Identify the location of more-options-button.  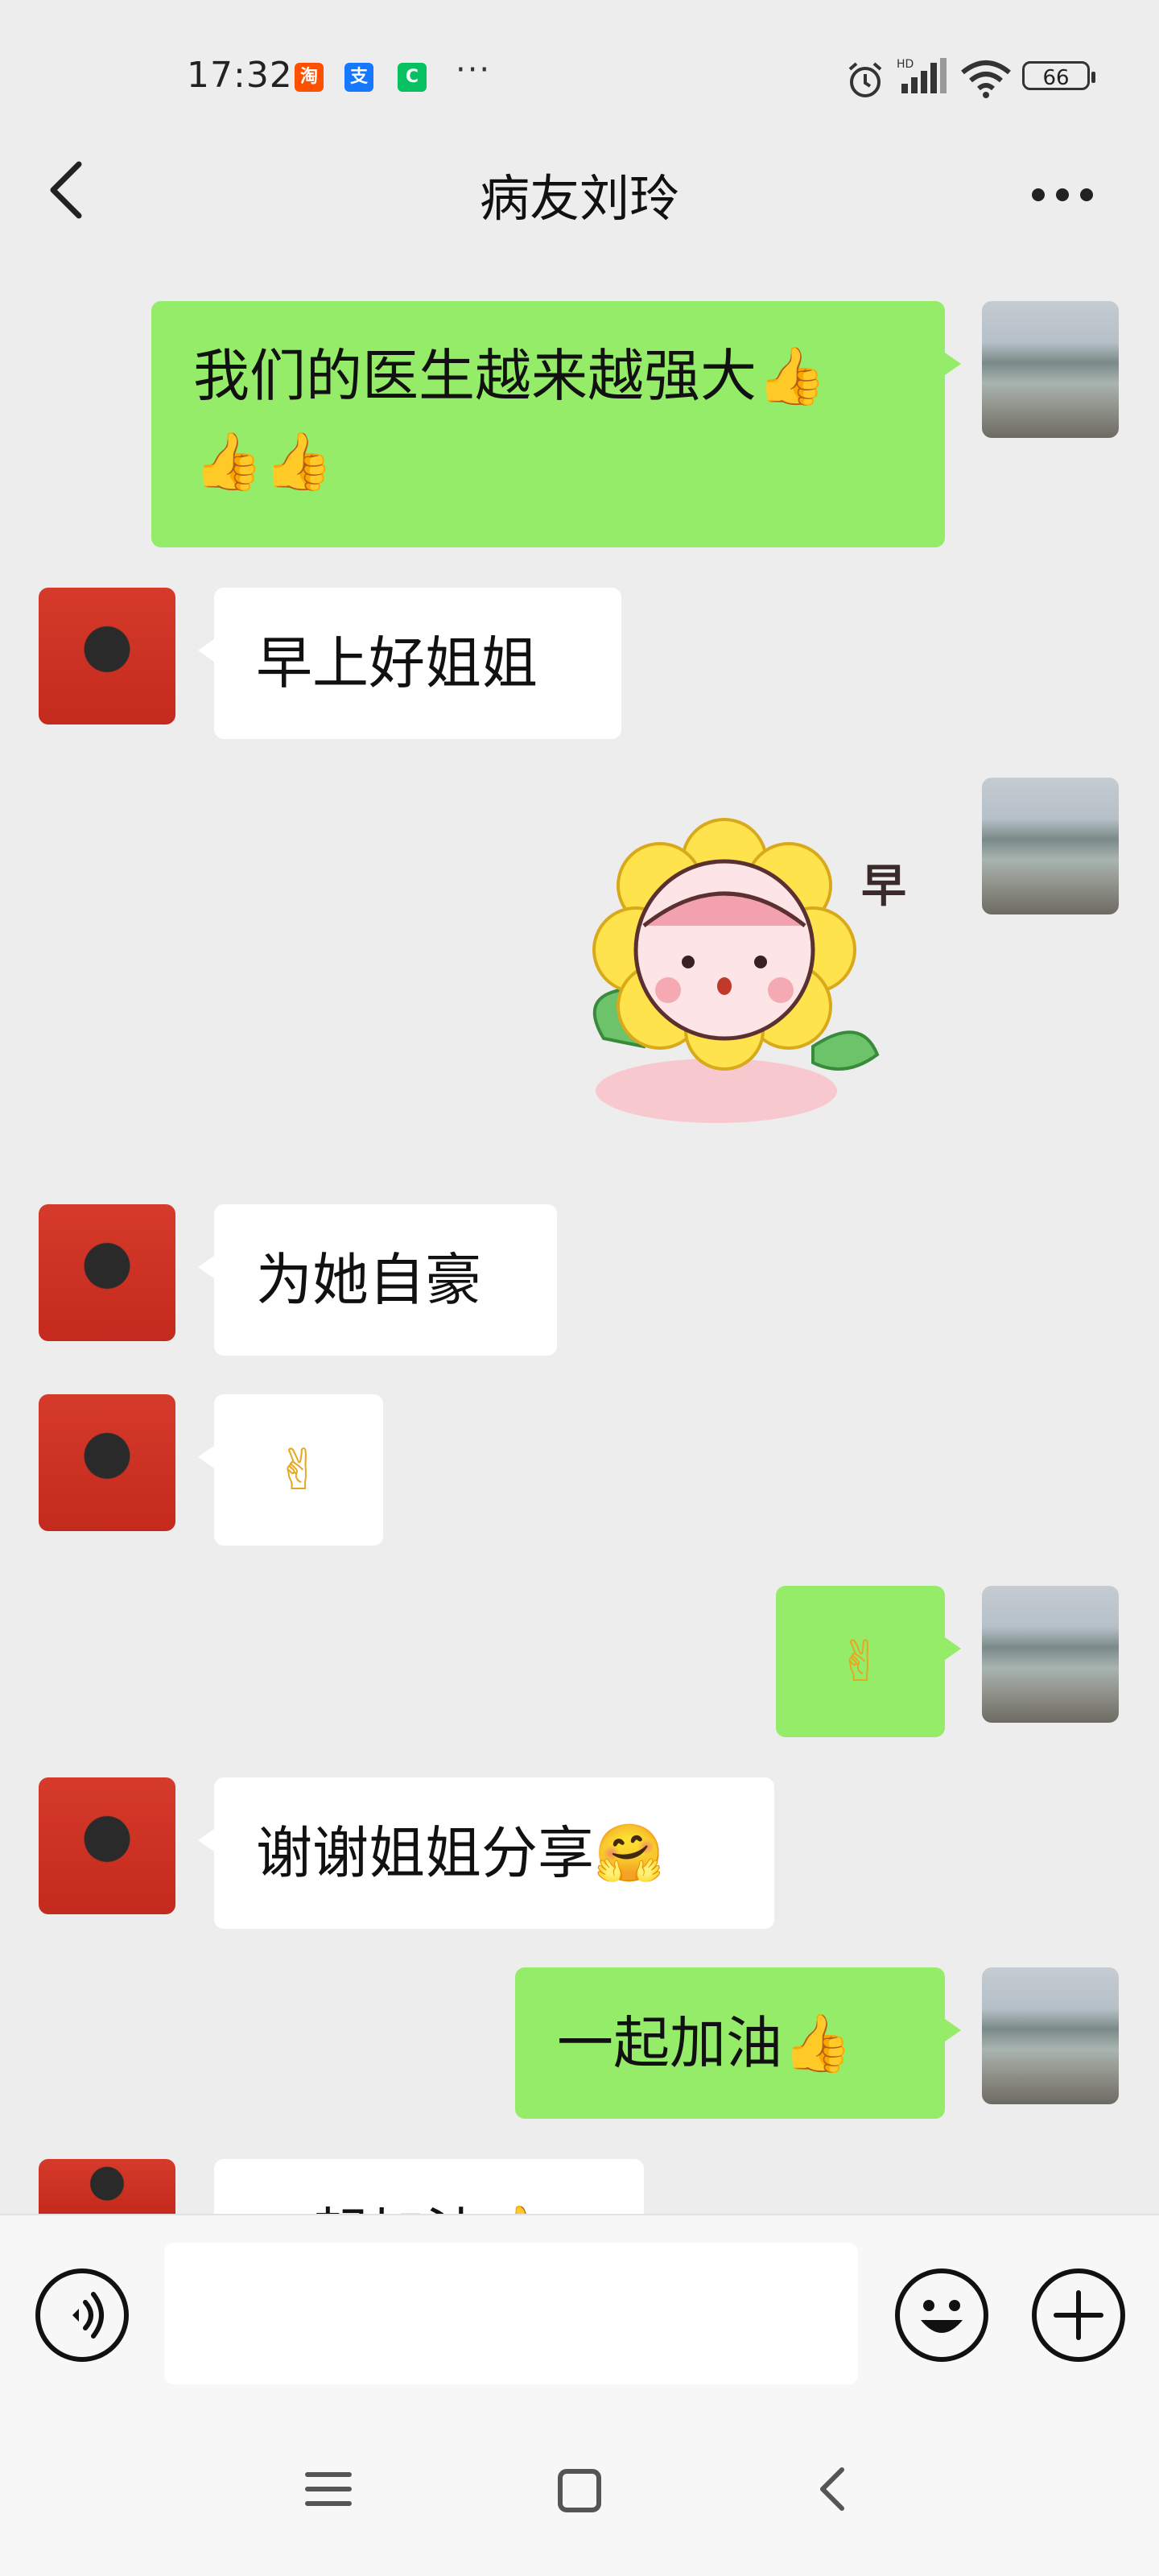
(1062, 194).